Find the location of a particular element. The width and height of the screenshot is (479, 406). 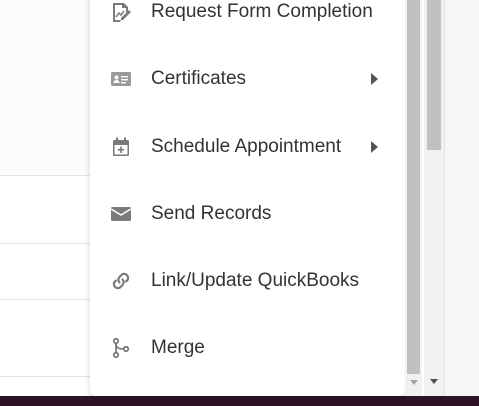

id-card-icon is located at coordinates (121, 79).